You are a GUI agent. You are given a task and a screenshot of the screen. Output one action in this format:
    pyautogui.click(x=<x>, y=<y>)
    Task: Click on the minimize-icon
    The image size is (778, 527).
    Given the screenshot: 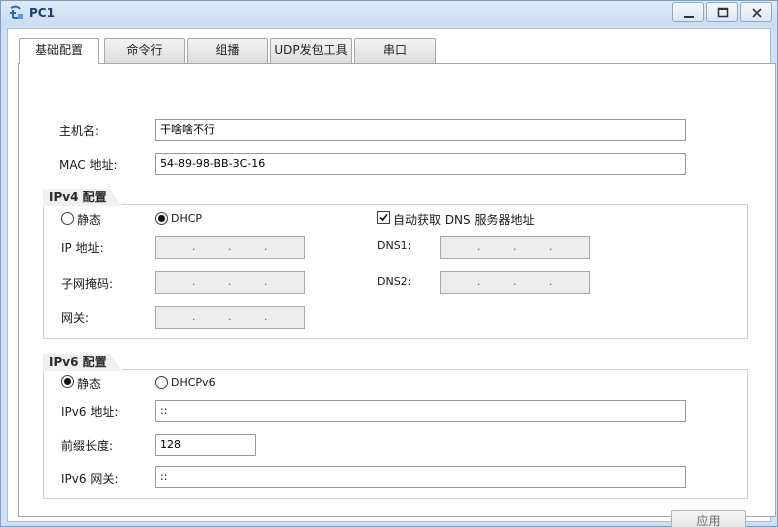 What is the action you would take?
    pyautogui.click(x=689, y=17)
    